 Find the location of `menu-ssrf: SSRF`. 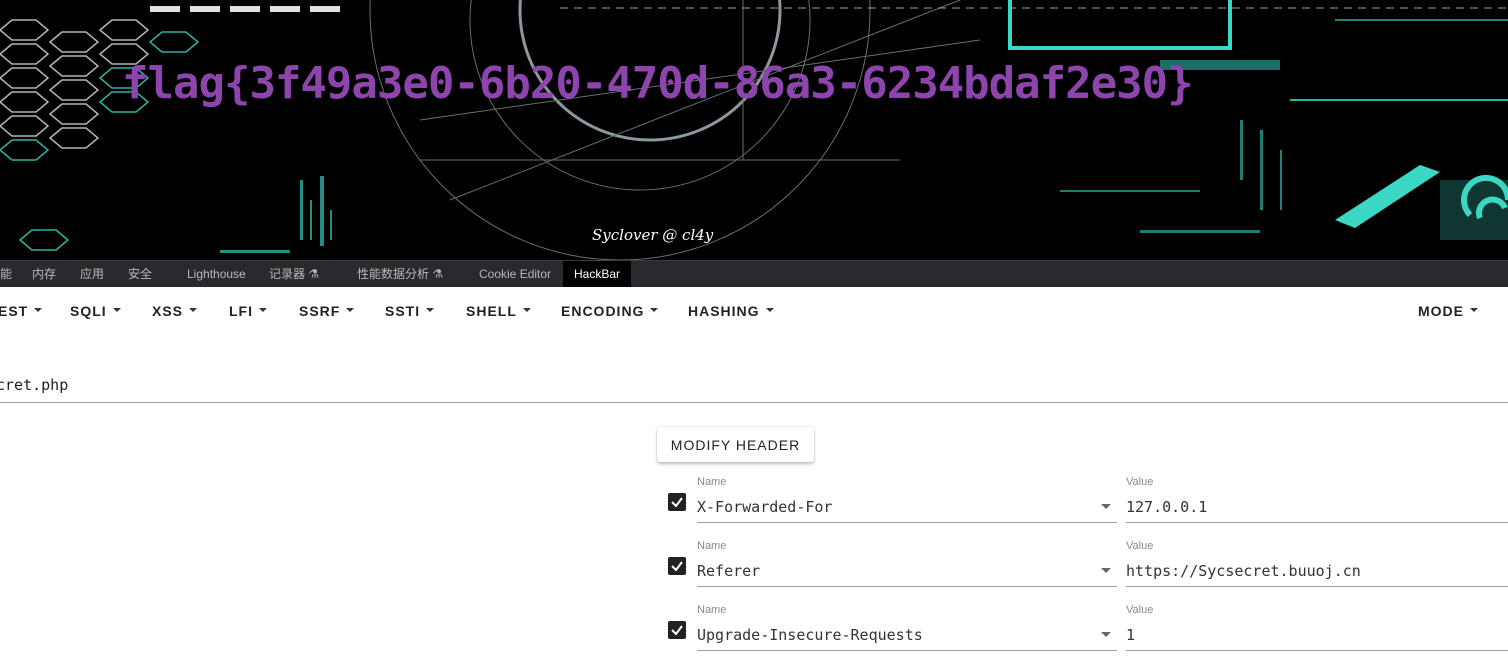

menu-ssrf: SSRF is located at coordinates (327, 311).